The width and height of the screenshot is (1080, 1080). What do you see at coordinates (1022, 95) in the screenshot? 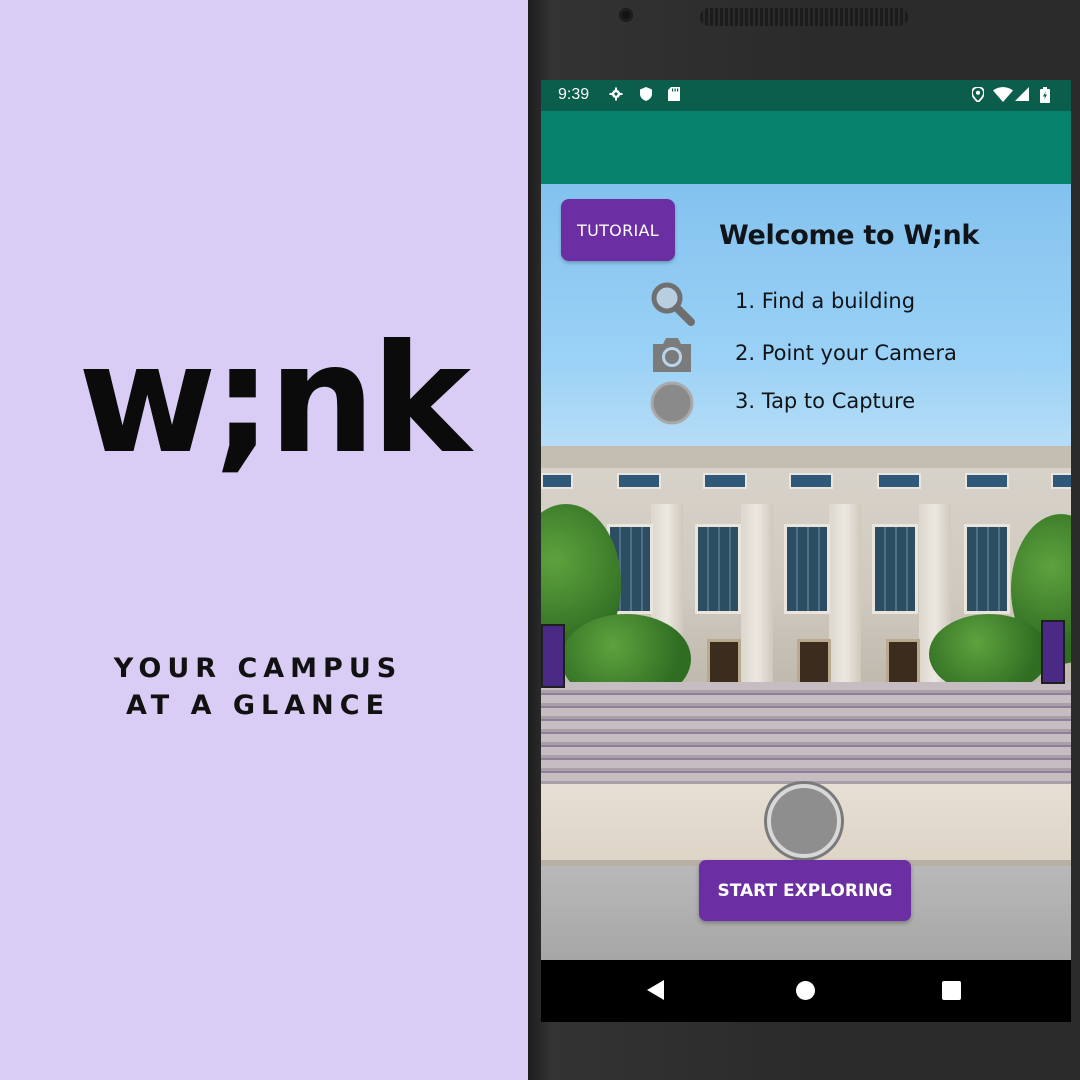
I see `signal-icon` at bounding box center [1022, 95].